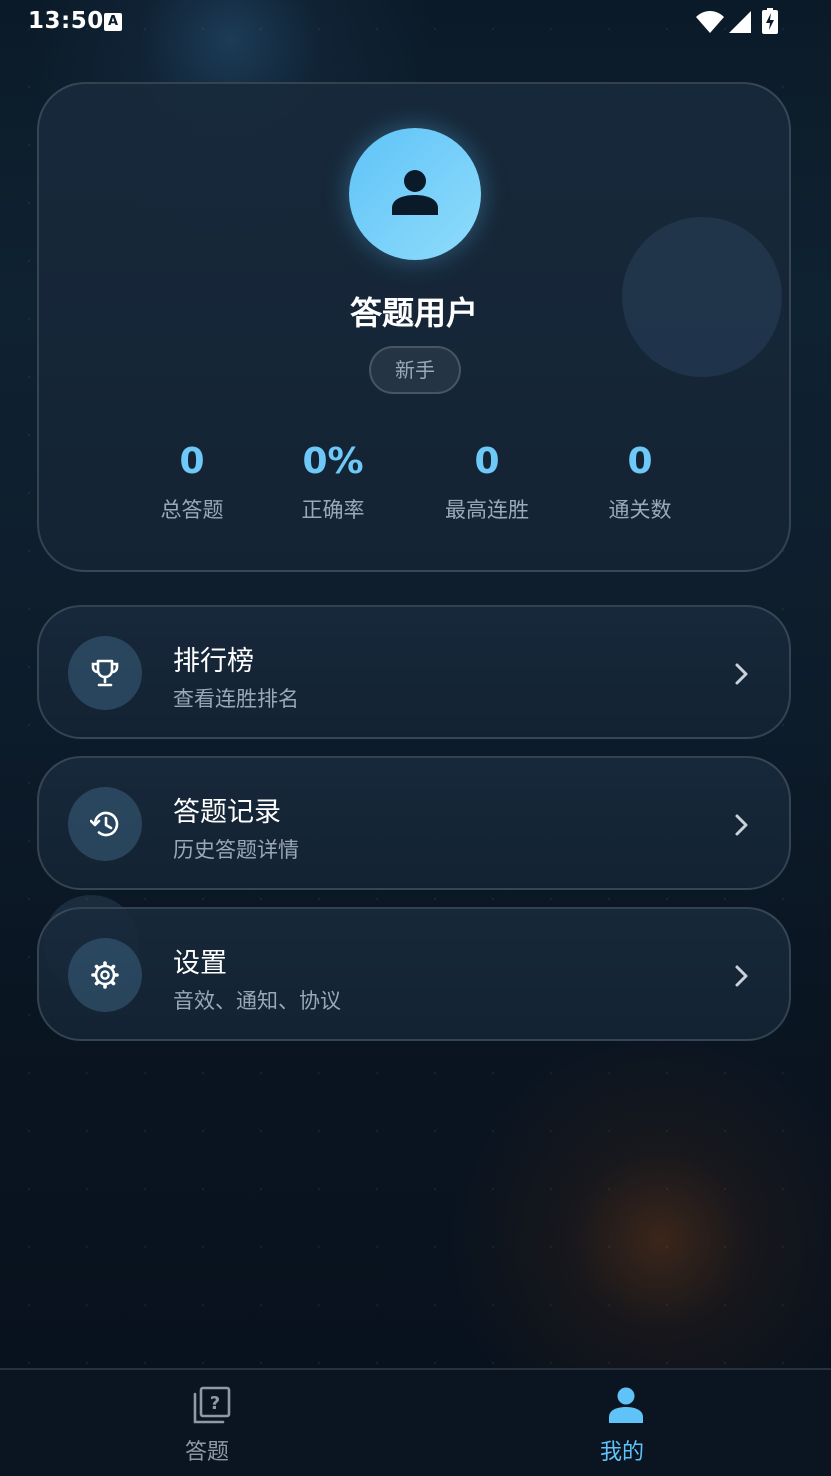  Describe the element at coordinates (414, 823) in the screenshot. I see `menu-item-history: 答题记录 历史答题详情` at that location.